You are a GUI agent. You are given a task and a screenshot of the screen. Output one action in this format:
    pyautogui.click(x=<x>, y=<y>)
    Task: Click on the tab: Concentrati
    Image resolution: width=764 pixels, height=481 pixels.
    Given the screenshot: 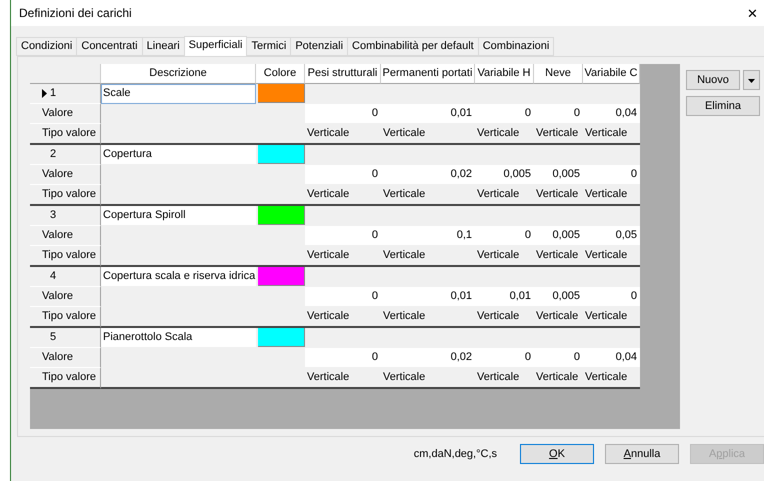 What is the action you would take?
    pyautogui.click(x=109, y=46)
    